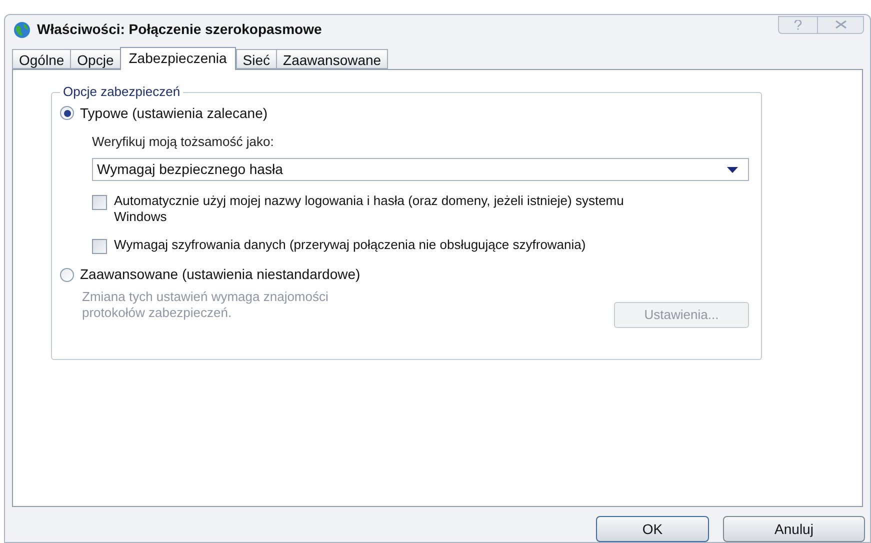  What do you see at coordinates (332, 58) in the screenshot?
I see `tab: Zaawansowane` at bounding box center [332, 58].